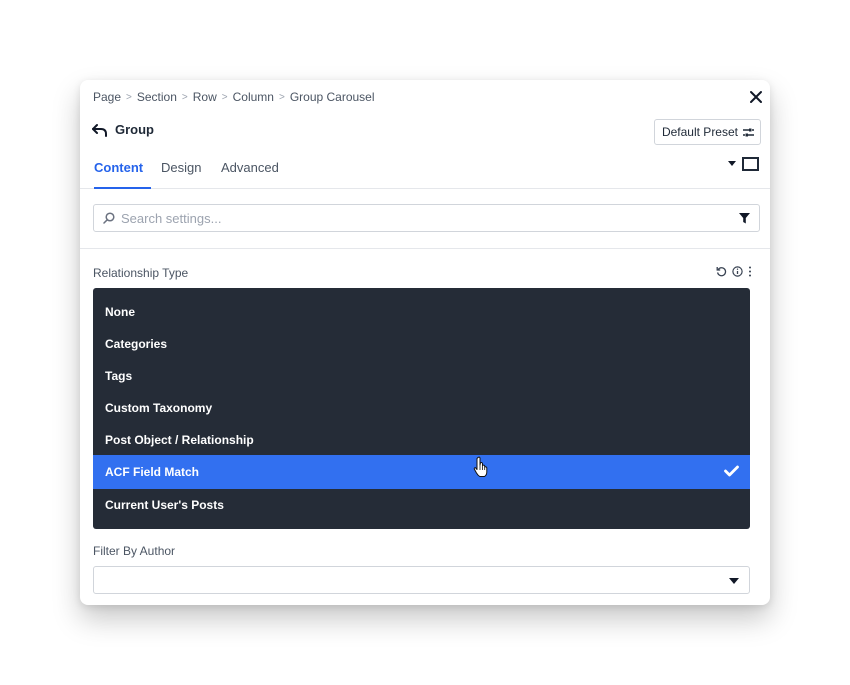 The image size is (850, 685). Describe the element at coordinates (250, 173) in the screenshot. I see `tab-advanced: Advanced` at that location.